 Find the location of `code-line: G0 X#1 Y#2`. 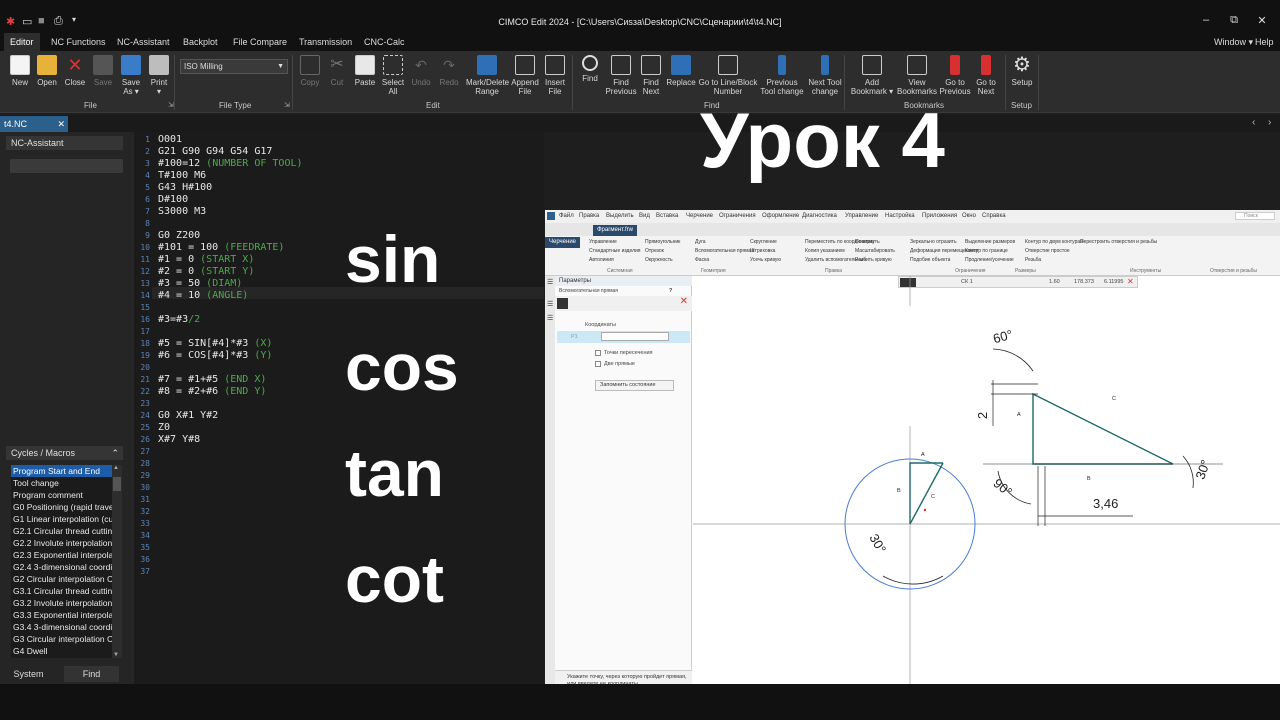

code-line: G0 X#1 Y#2 is located at coordinates (188, 416).